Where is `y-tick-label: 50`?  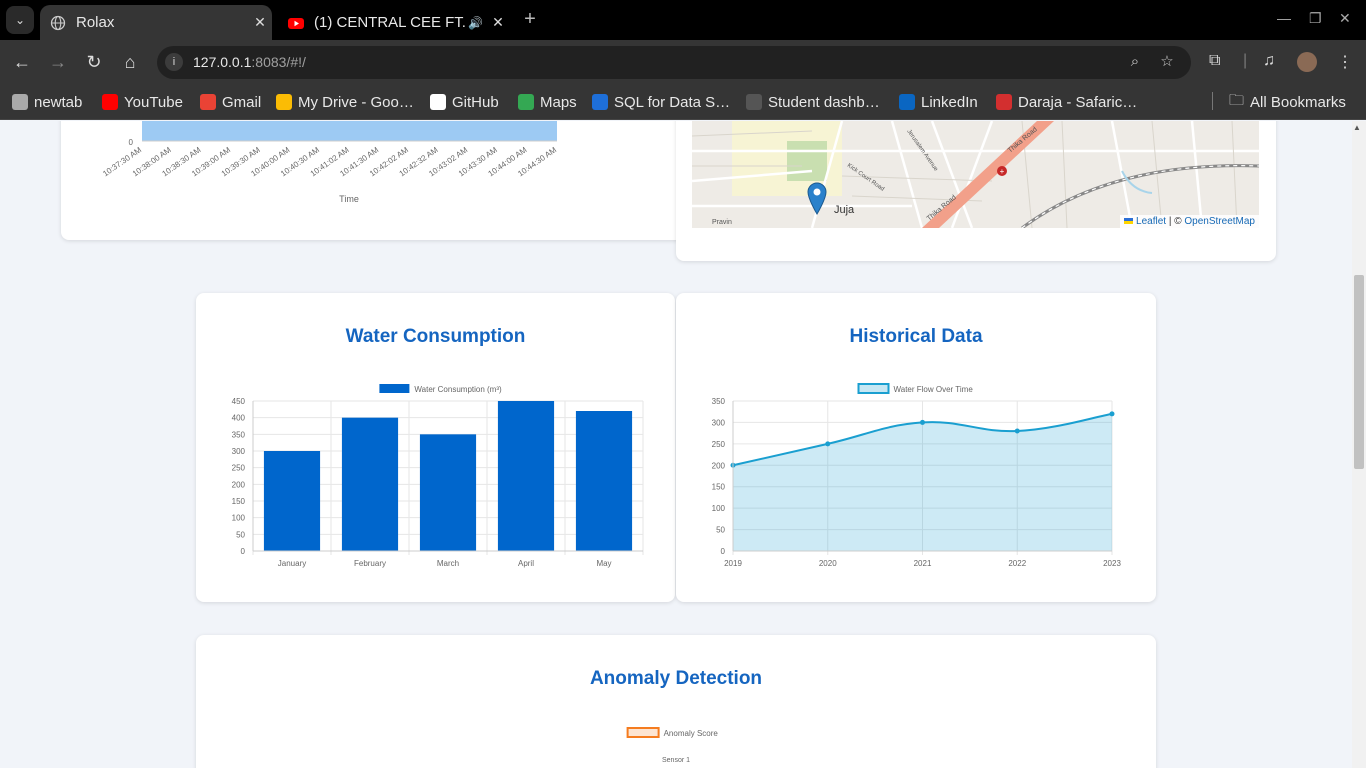
y-tick-label: 50 is located at coordinates (240, 534).